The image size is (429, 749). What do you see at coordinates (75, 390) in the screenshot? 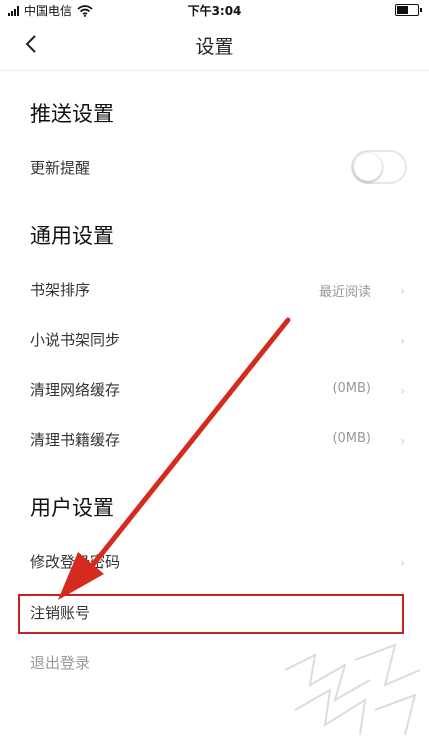
I see `settings-item-label: 清理网络缓存` at bounding box center [75, 390].